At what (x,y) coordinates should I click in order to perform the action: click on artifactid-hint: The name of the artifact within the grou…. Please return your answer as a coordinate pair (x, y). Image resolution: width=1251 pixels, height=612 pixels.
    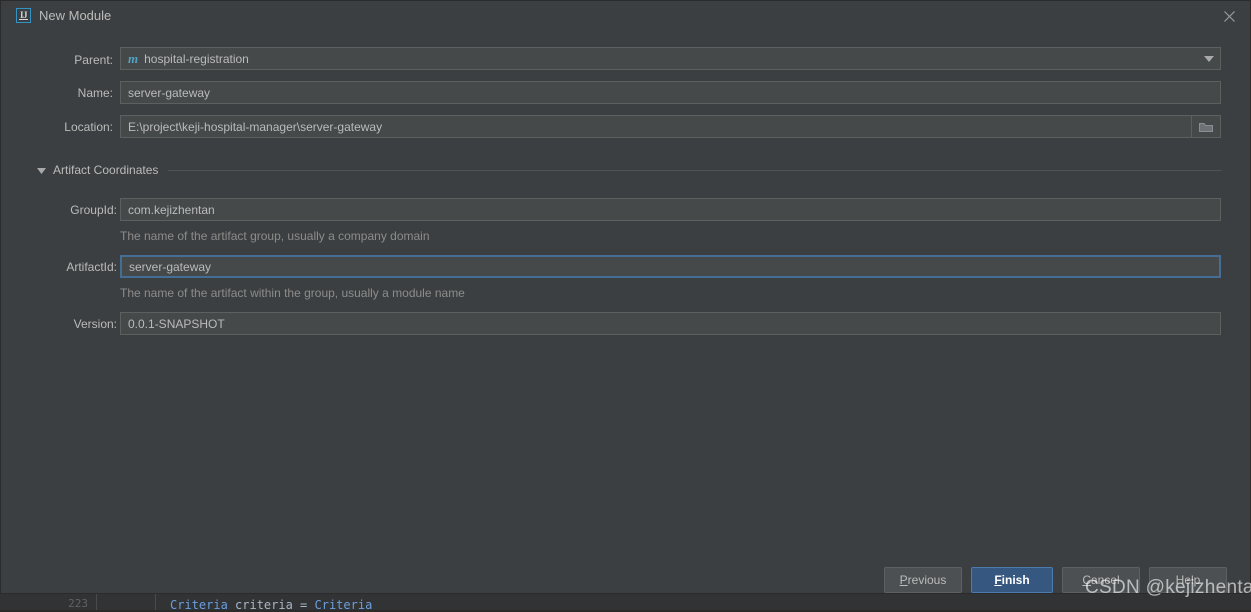
    Looking at the image, I should click on (292, 293).